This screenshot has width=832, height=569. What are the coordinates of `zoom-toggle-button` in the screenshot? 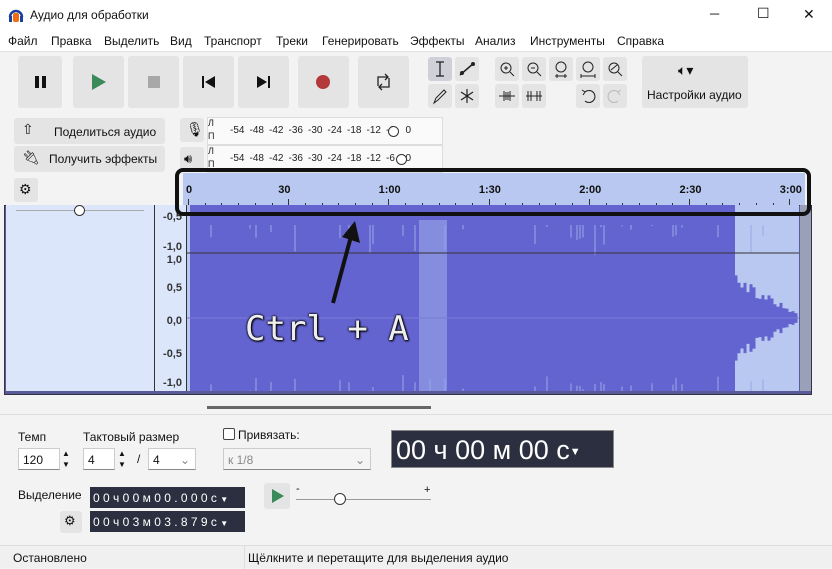 It's located at (615, 69).